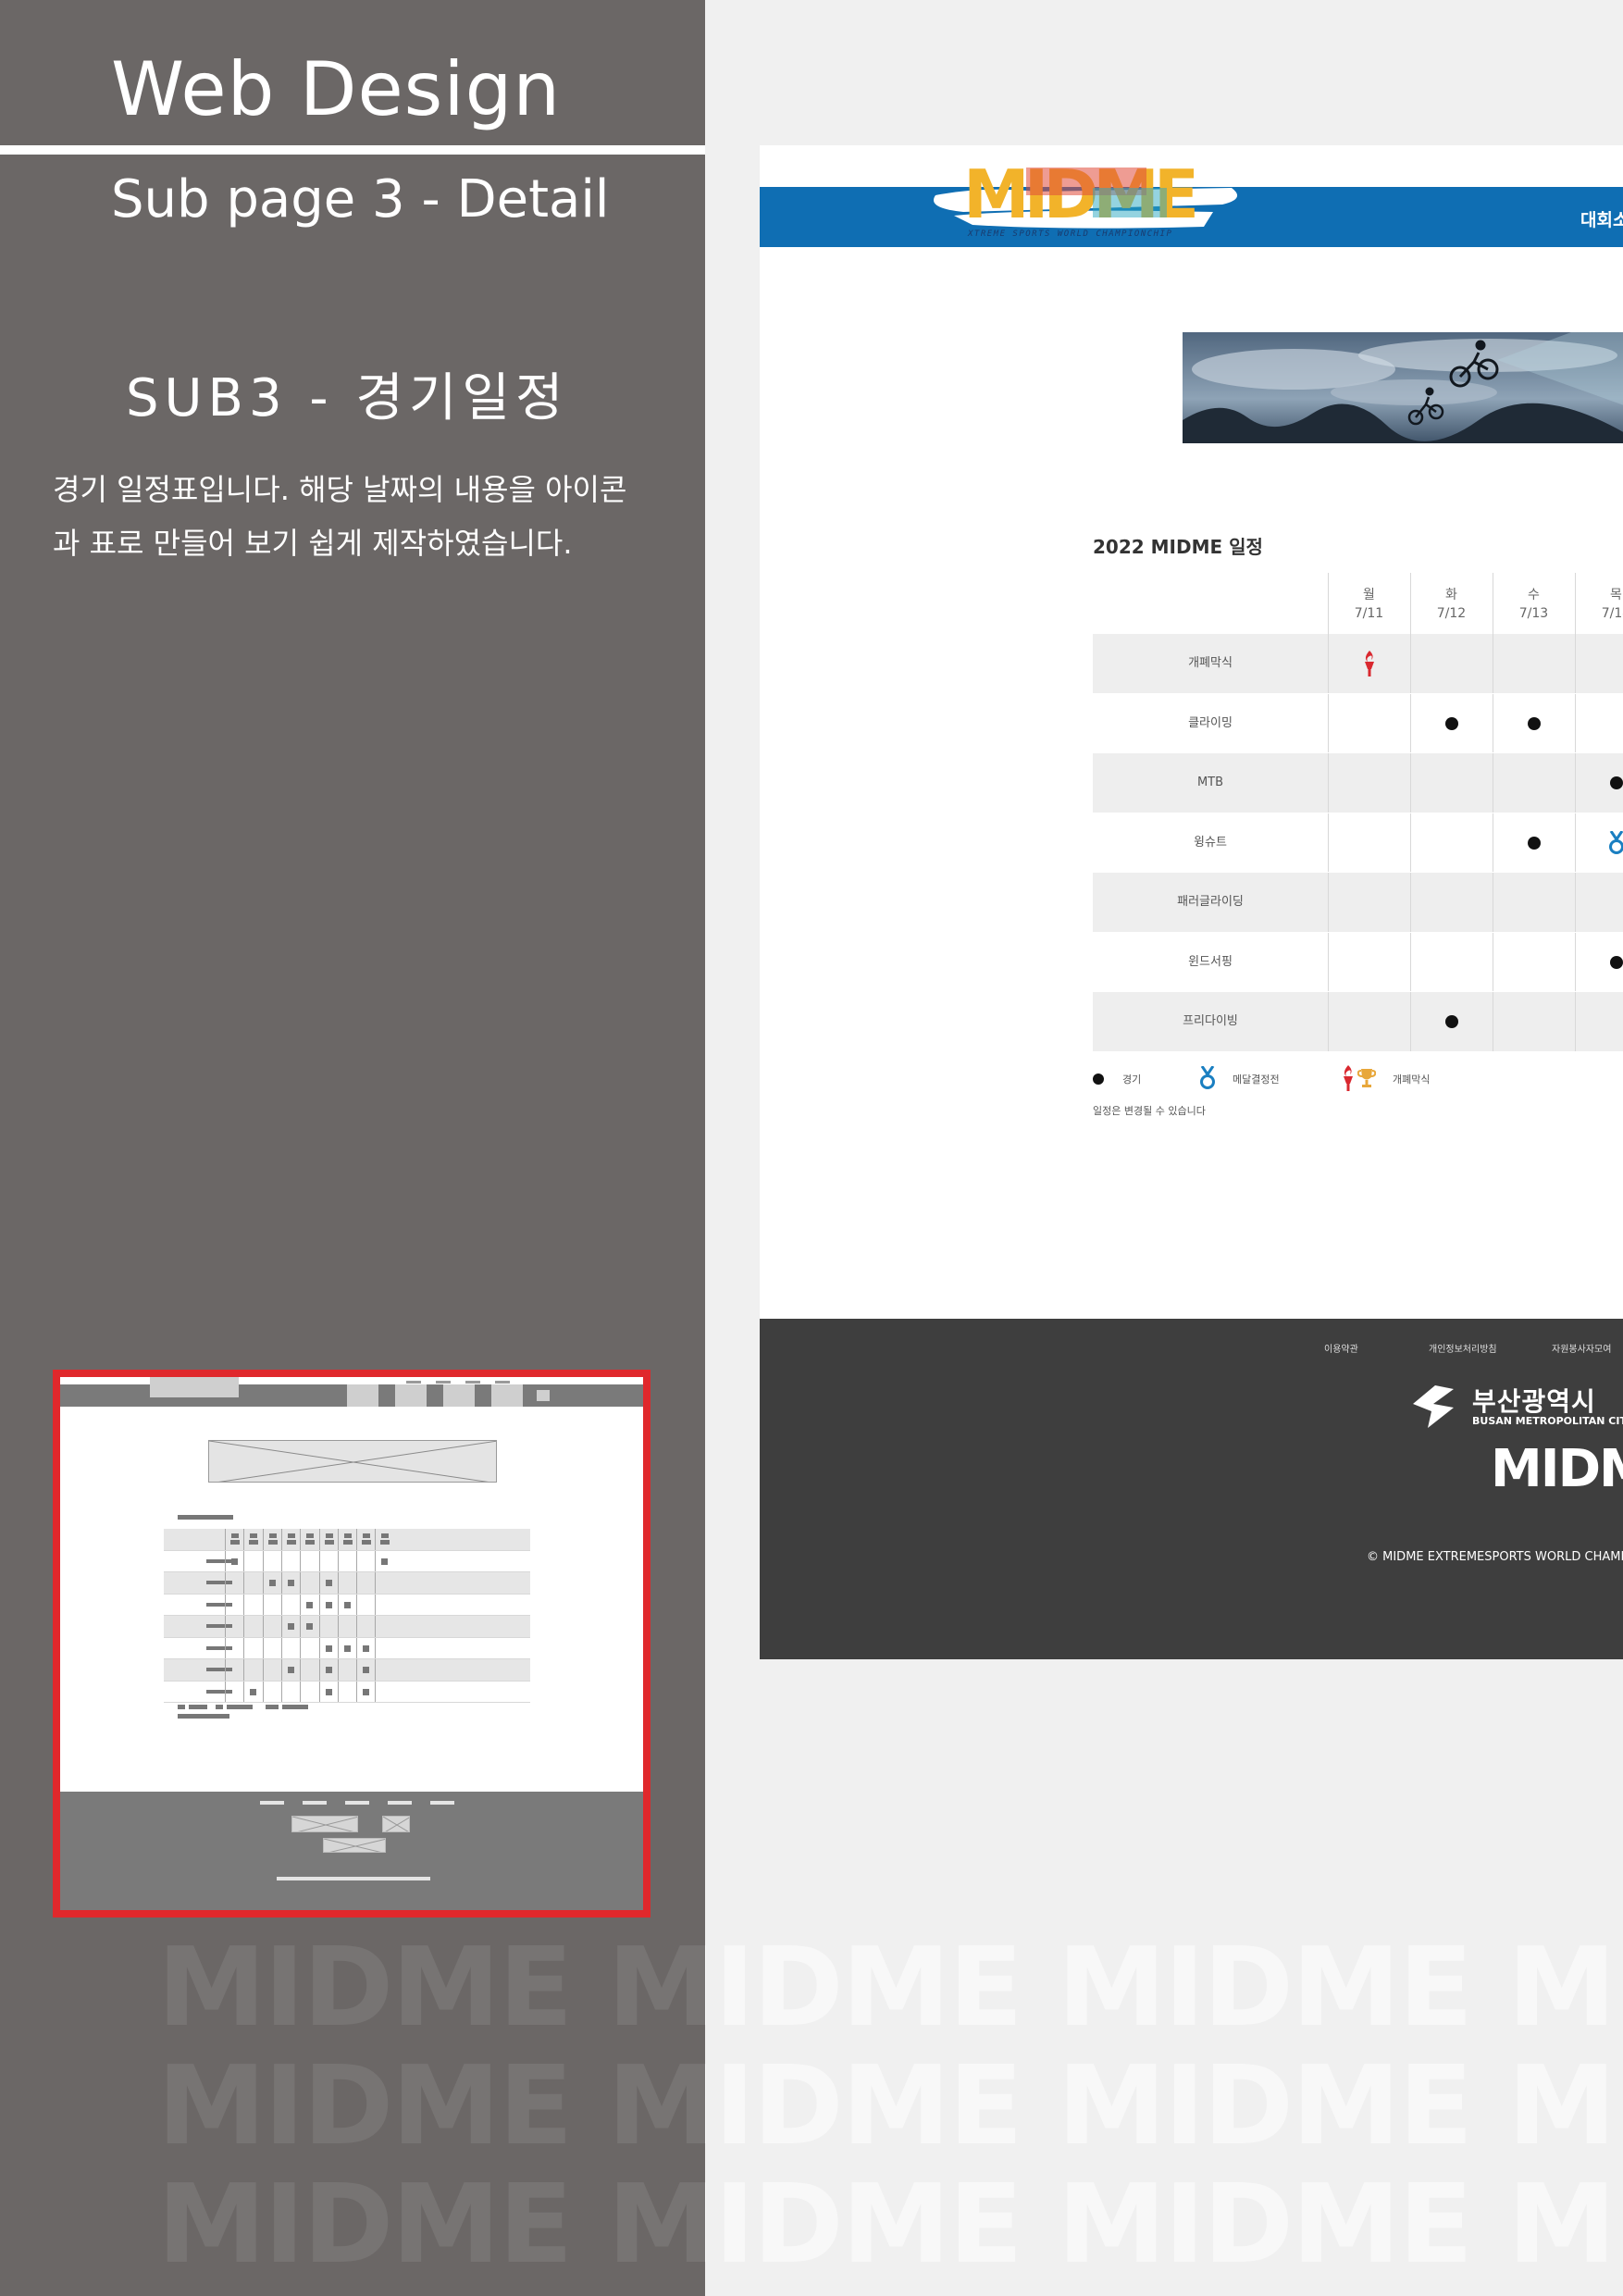 Image resolution: width=1623 pixels, height=2296 pixels. I want to click on day-header: 화 7/12, so click(1451, 605).